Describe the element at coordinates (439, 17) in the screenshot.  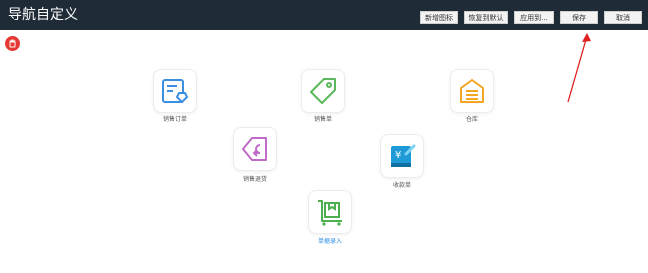
I see `new-icon-button: 新增图标` at that location.